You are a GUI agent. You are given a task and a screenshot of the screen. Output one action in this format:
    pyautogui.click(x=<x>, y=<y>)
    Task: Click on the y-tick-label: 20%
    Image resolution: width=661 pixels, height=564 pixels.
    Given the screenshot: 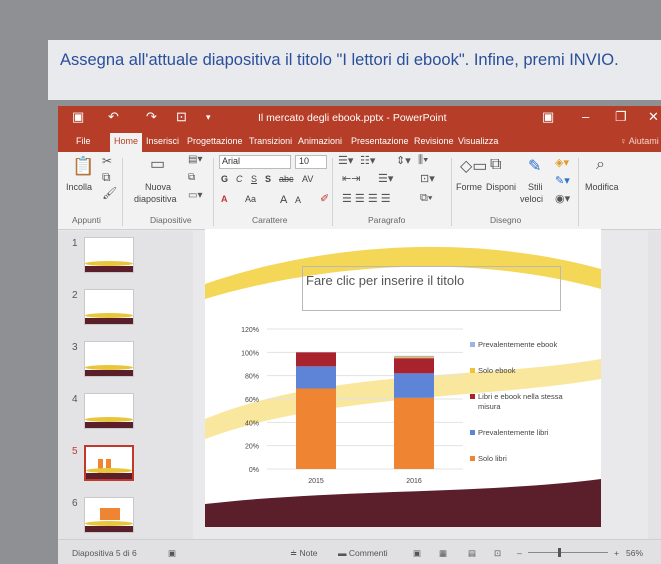 What is the action you would take?
    pyautogui.click(x=252, y=447)
    